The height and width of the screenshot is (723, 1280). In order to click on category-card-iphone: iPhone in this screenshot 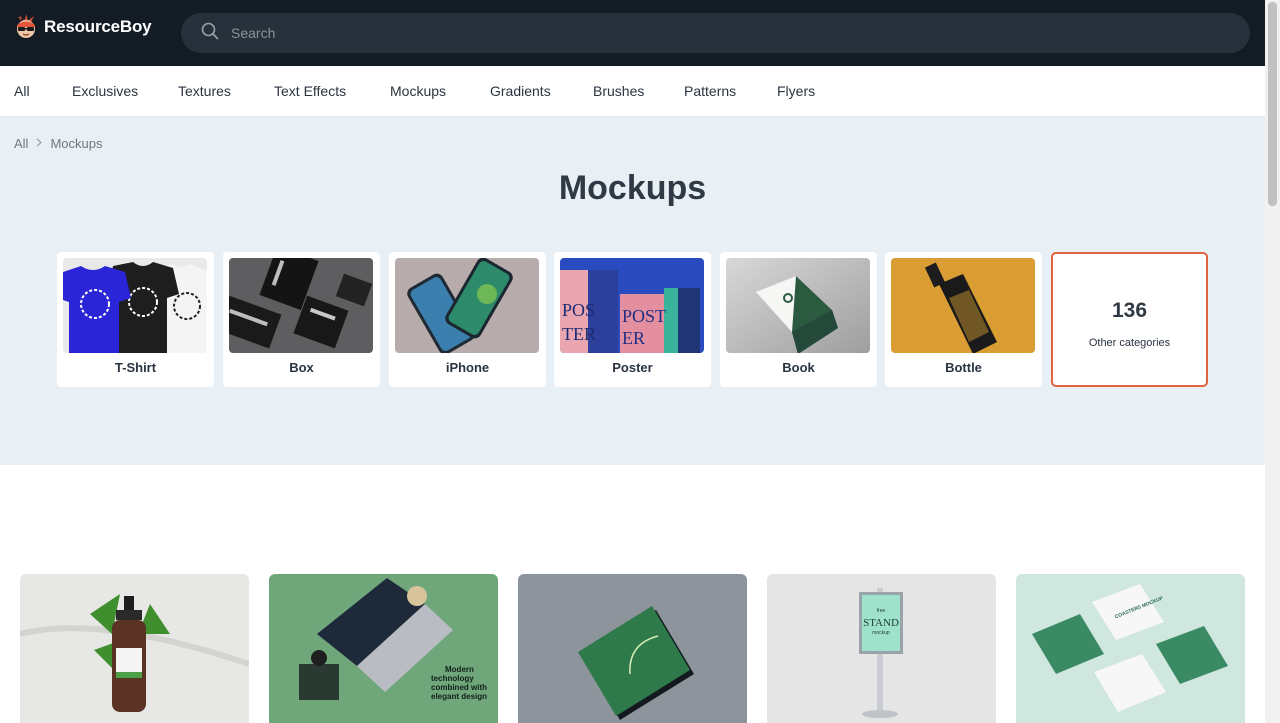, I will do `click(467, 319)`.